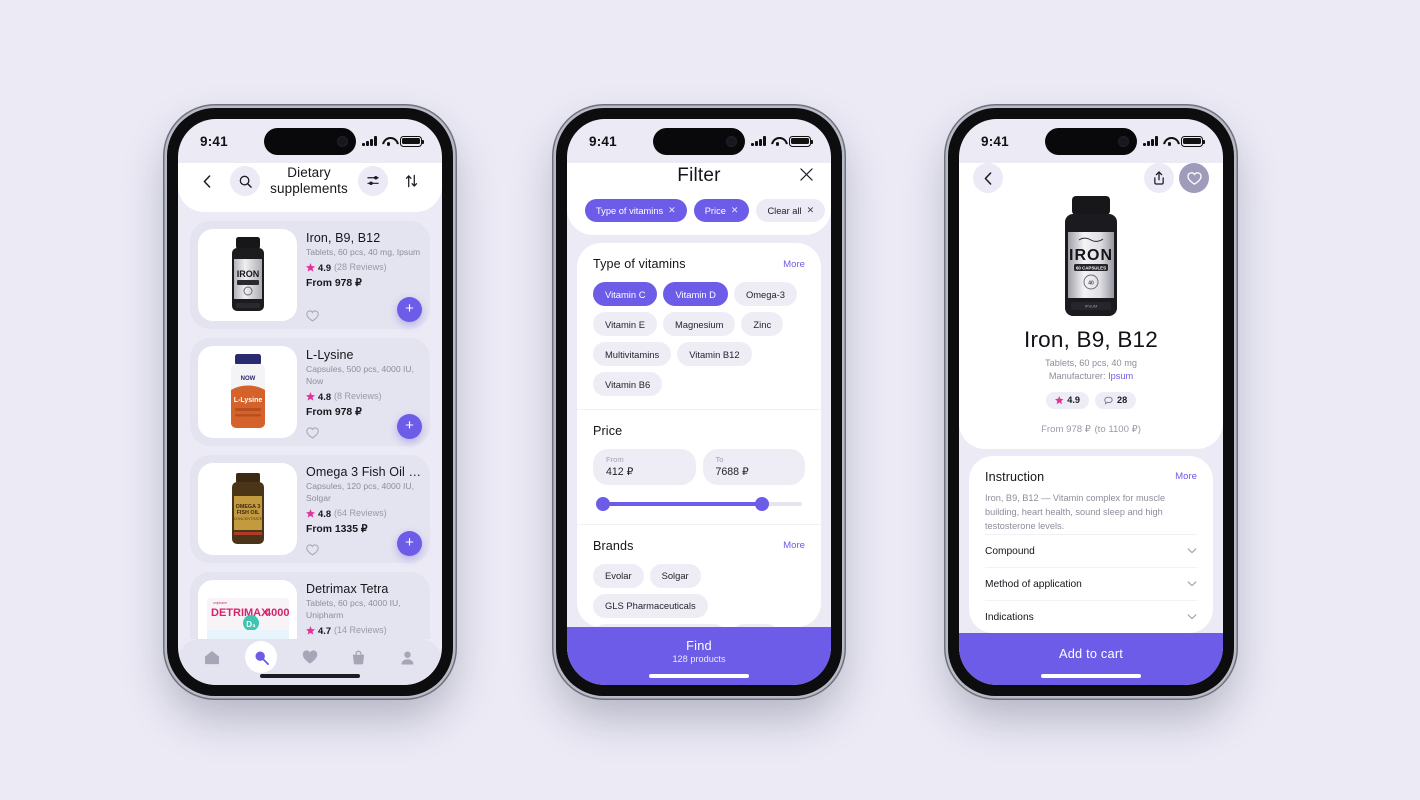  I want to click on search-icon, so click(262, 658).